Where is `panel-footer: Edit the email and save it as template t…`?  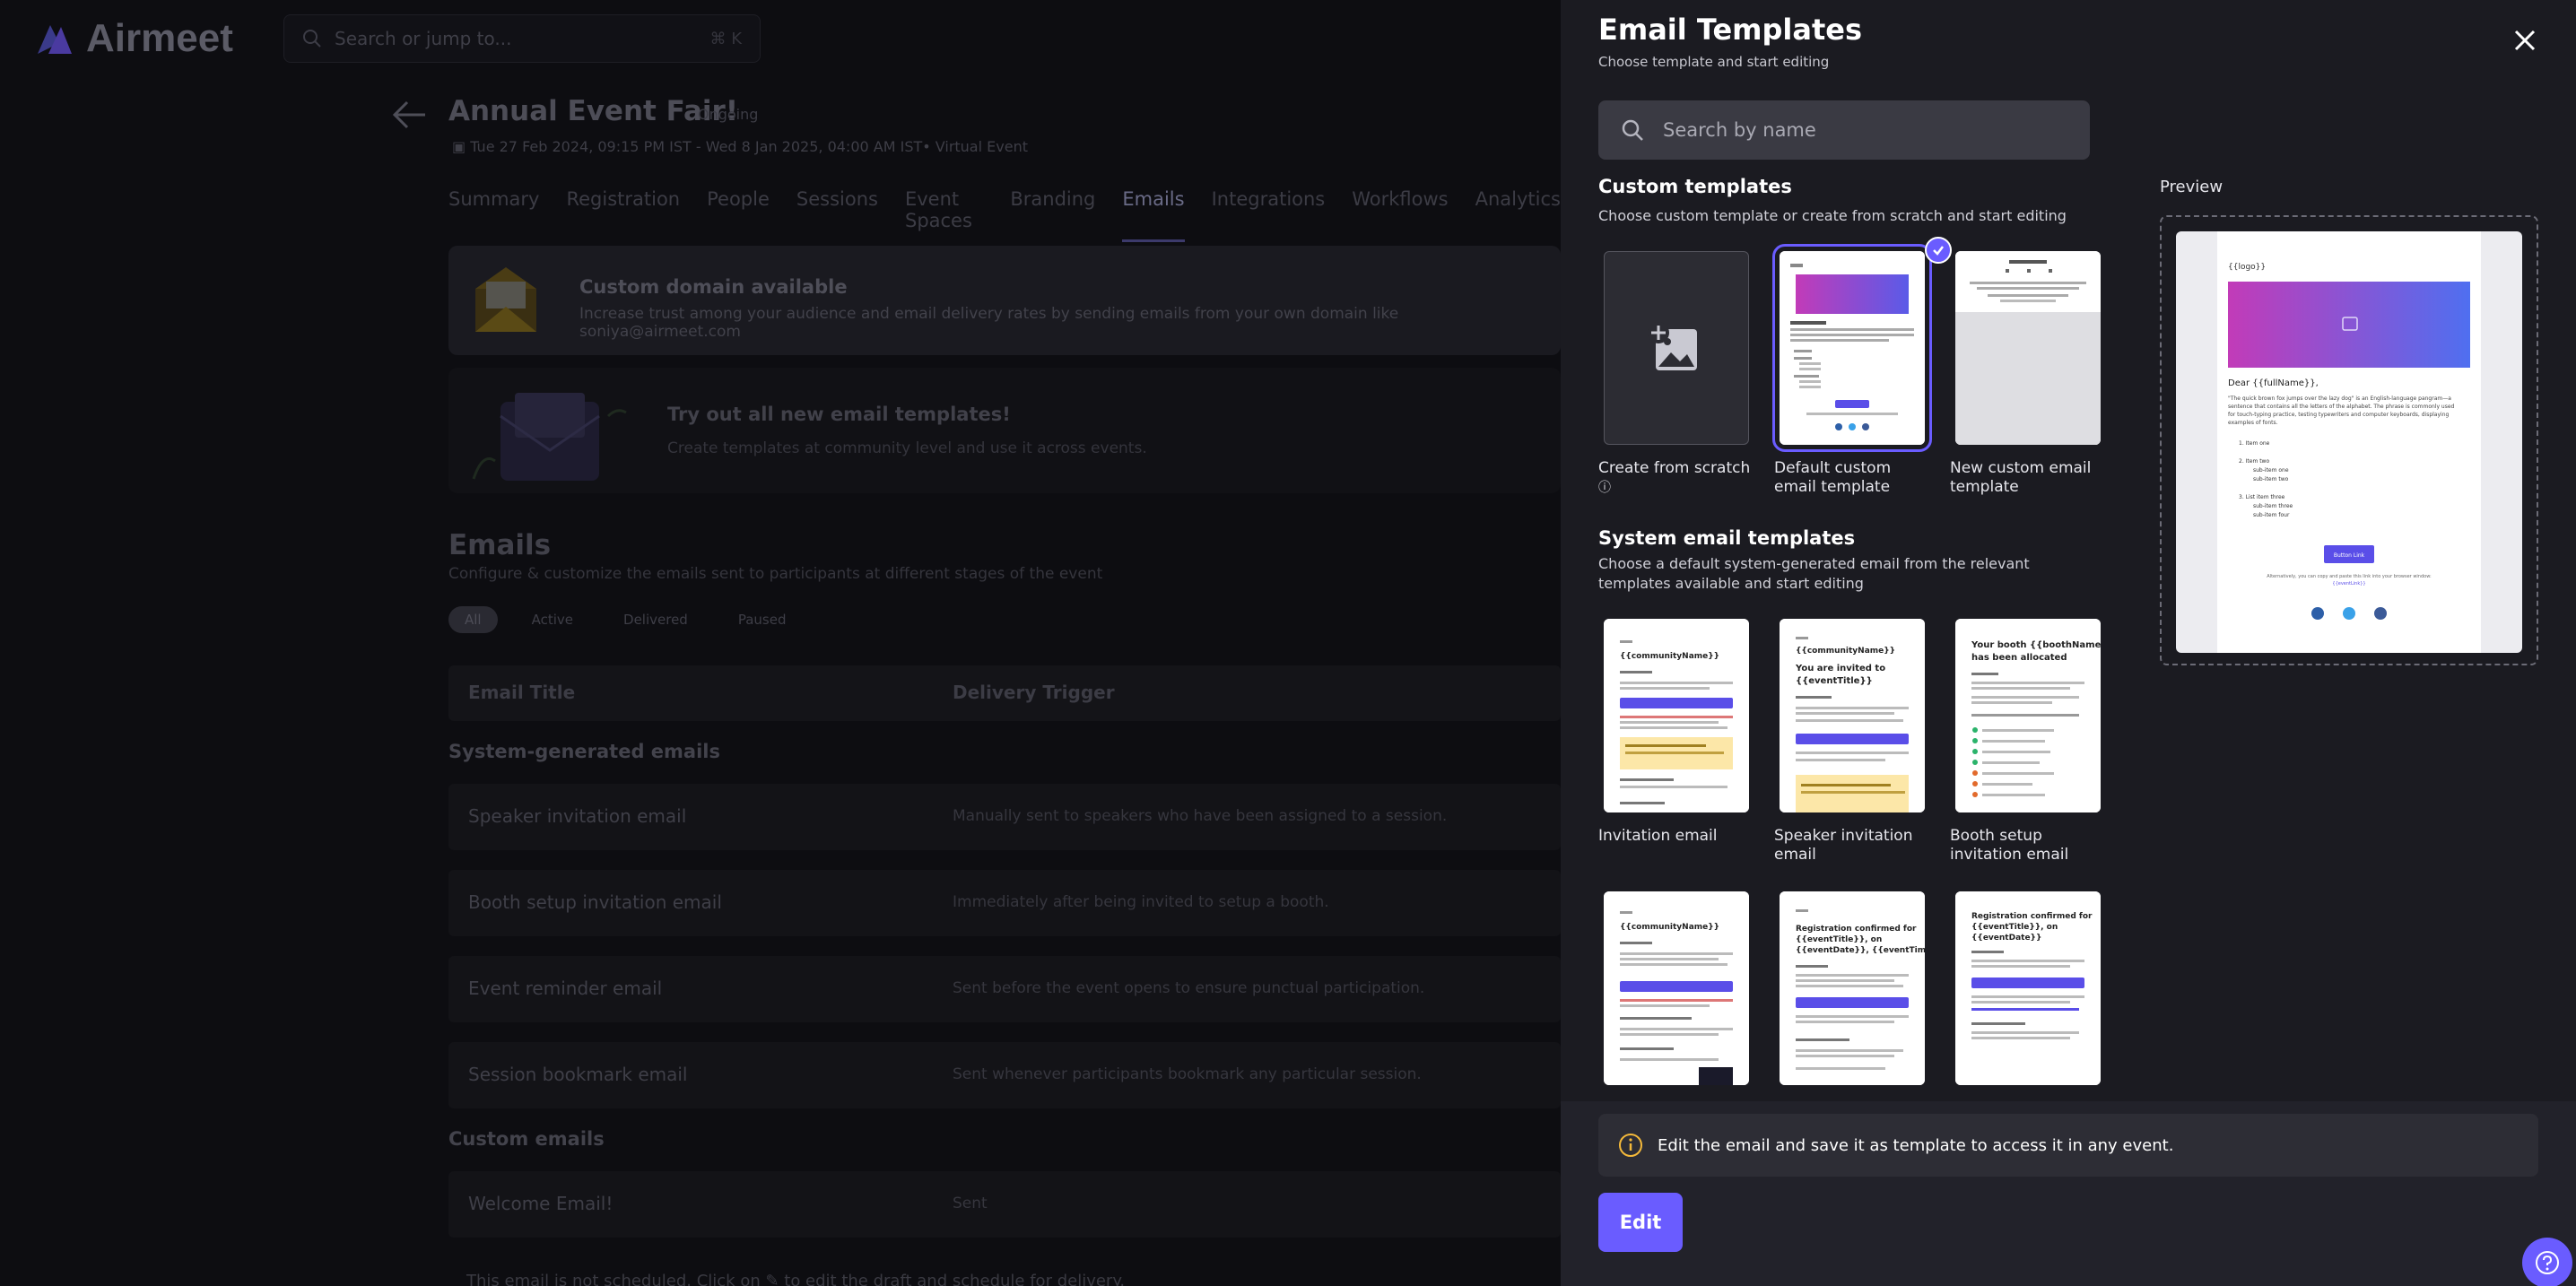
panel-footer: Edit the email and save it as template t… is located at coordinates (2068, 1193).